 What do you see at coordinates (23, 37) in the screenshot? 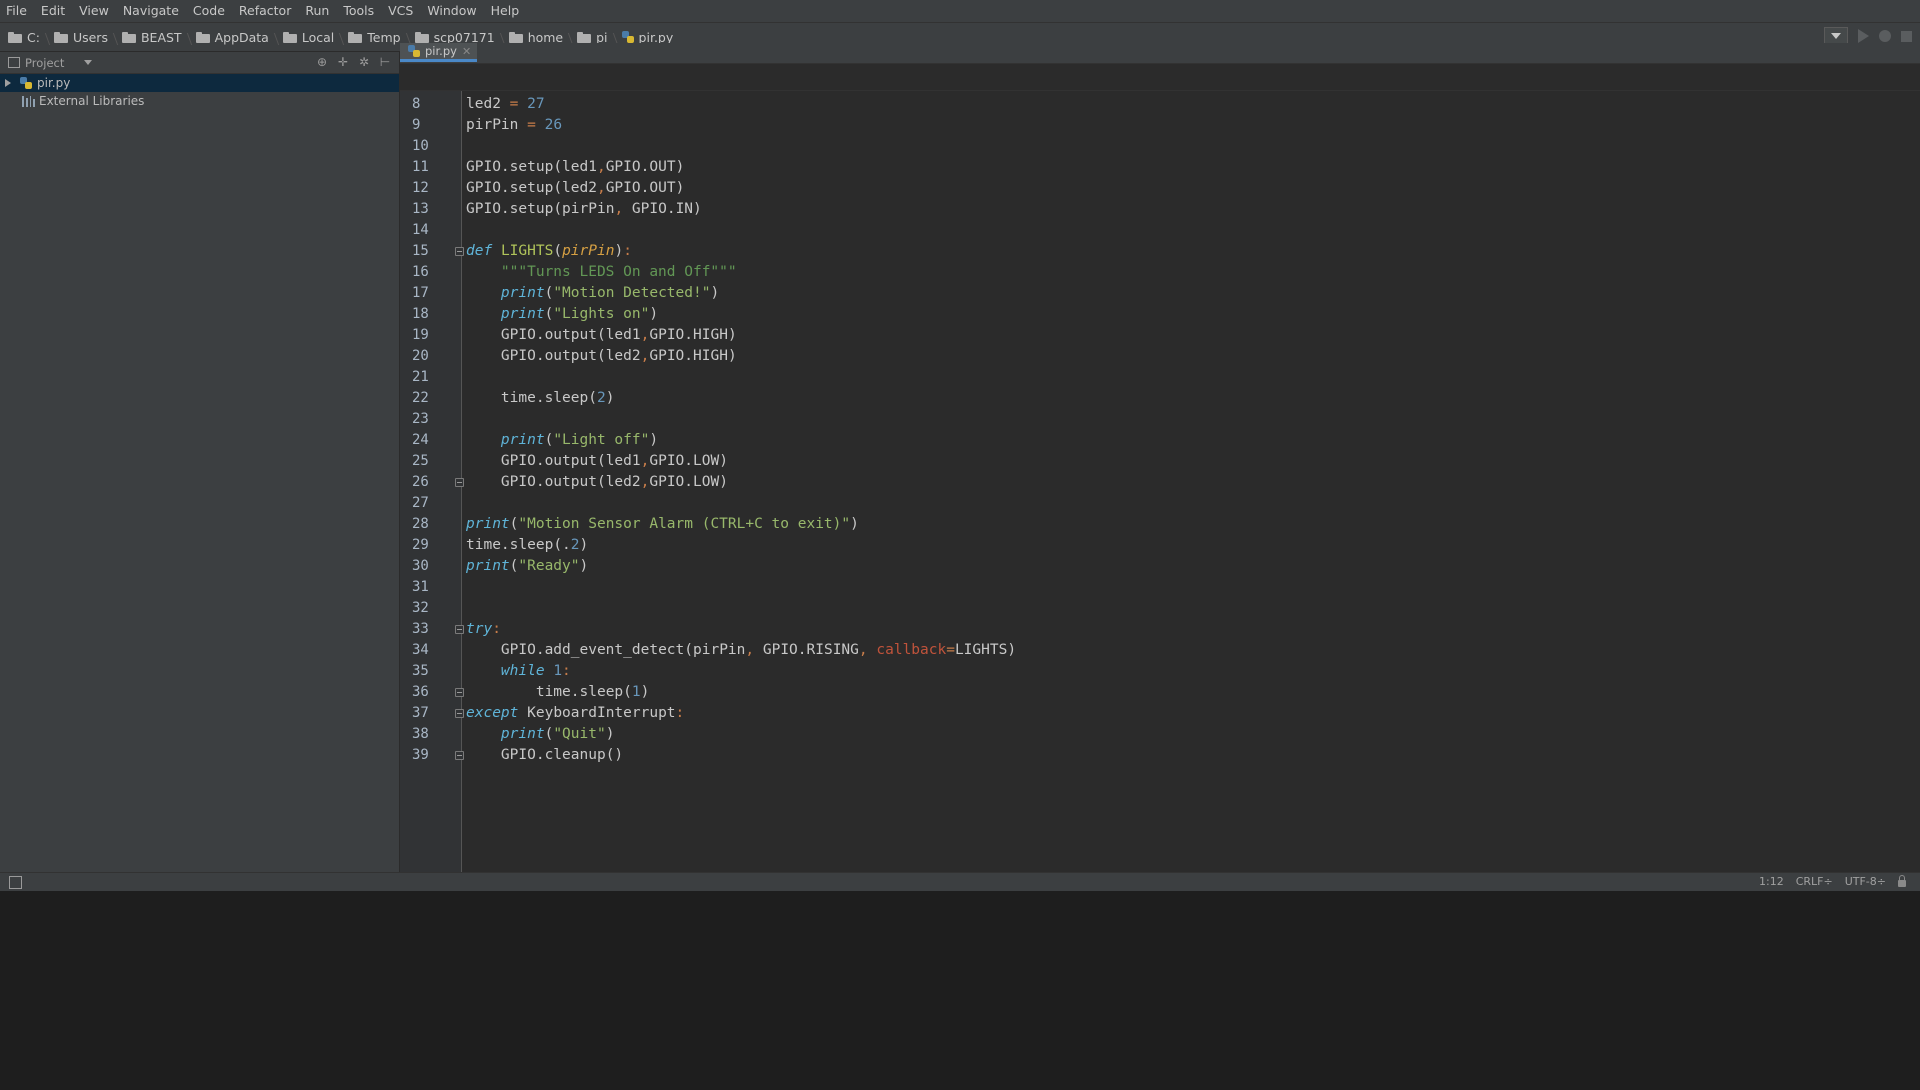
I see `breadcrumb-item: C:` at bounding box center [23, 37].